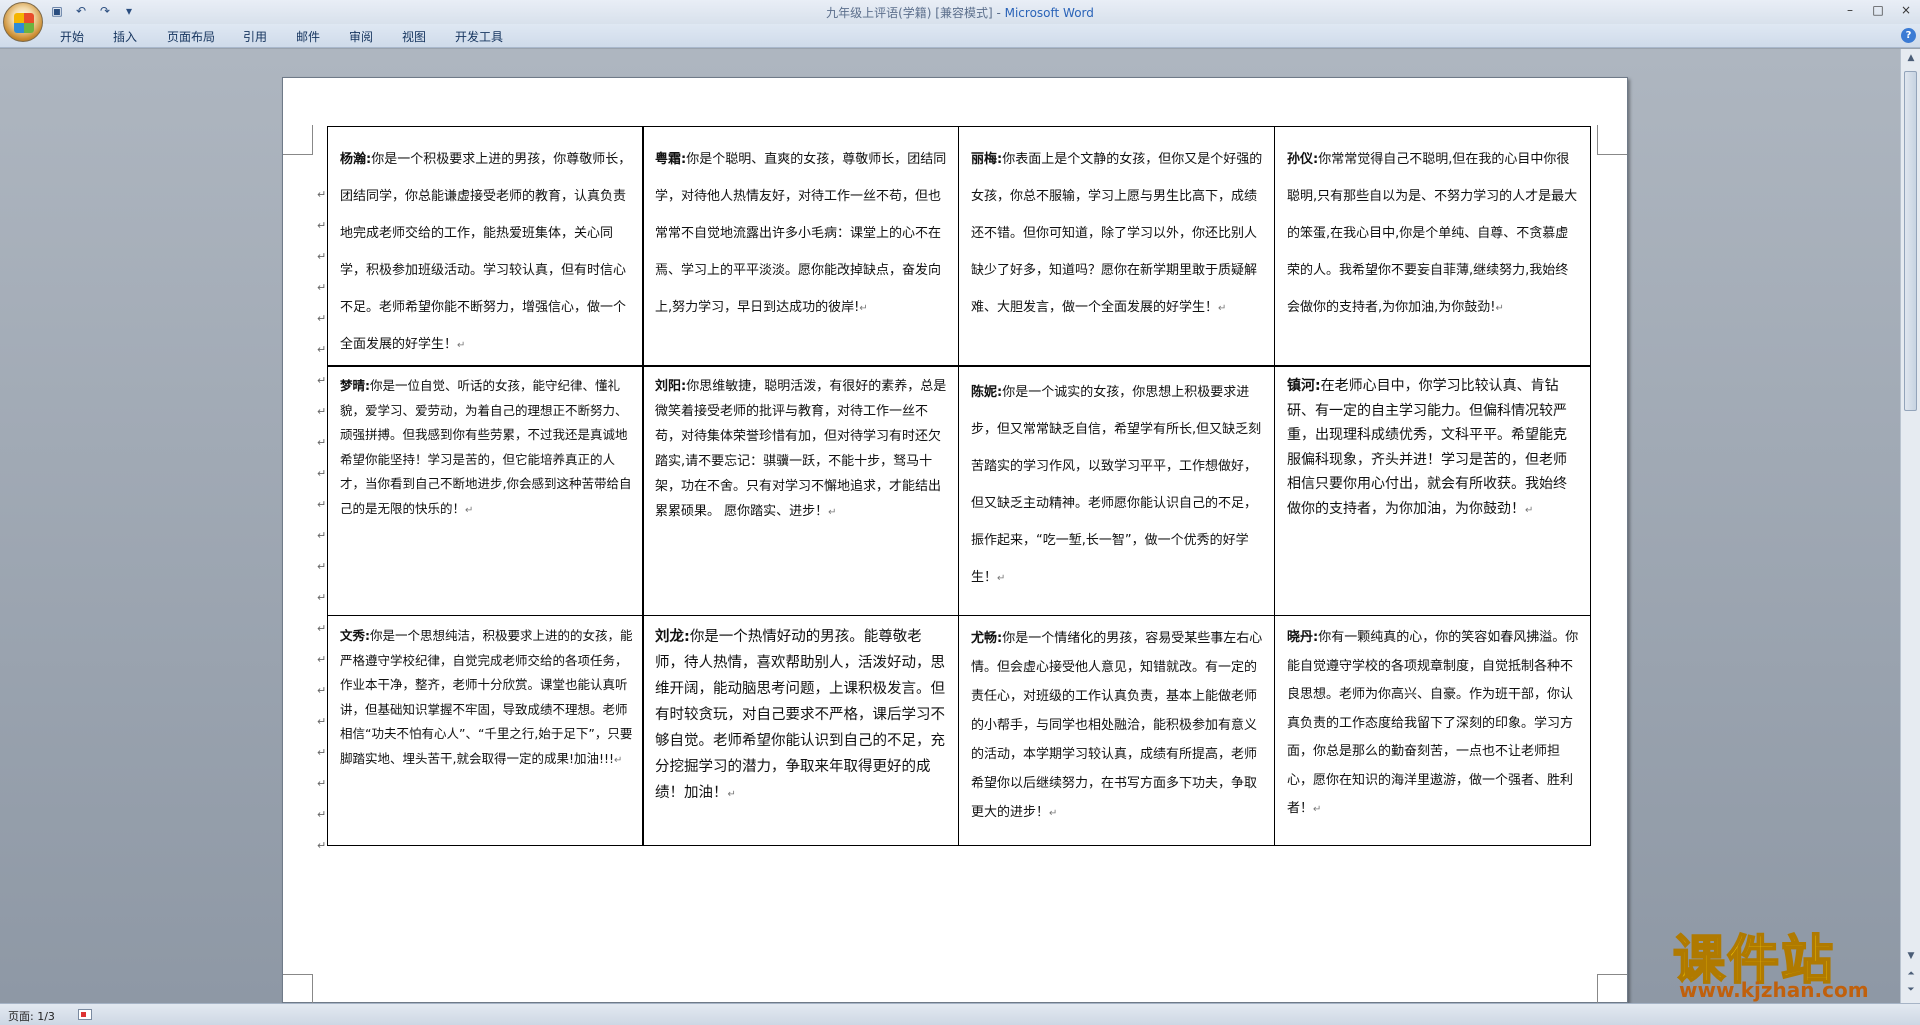 The width and height of the screenshot is (1920, 1025). I want to click on page-number-status: 页面: 1/3, so click(31, 1016).